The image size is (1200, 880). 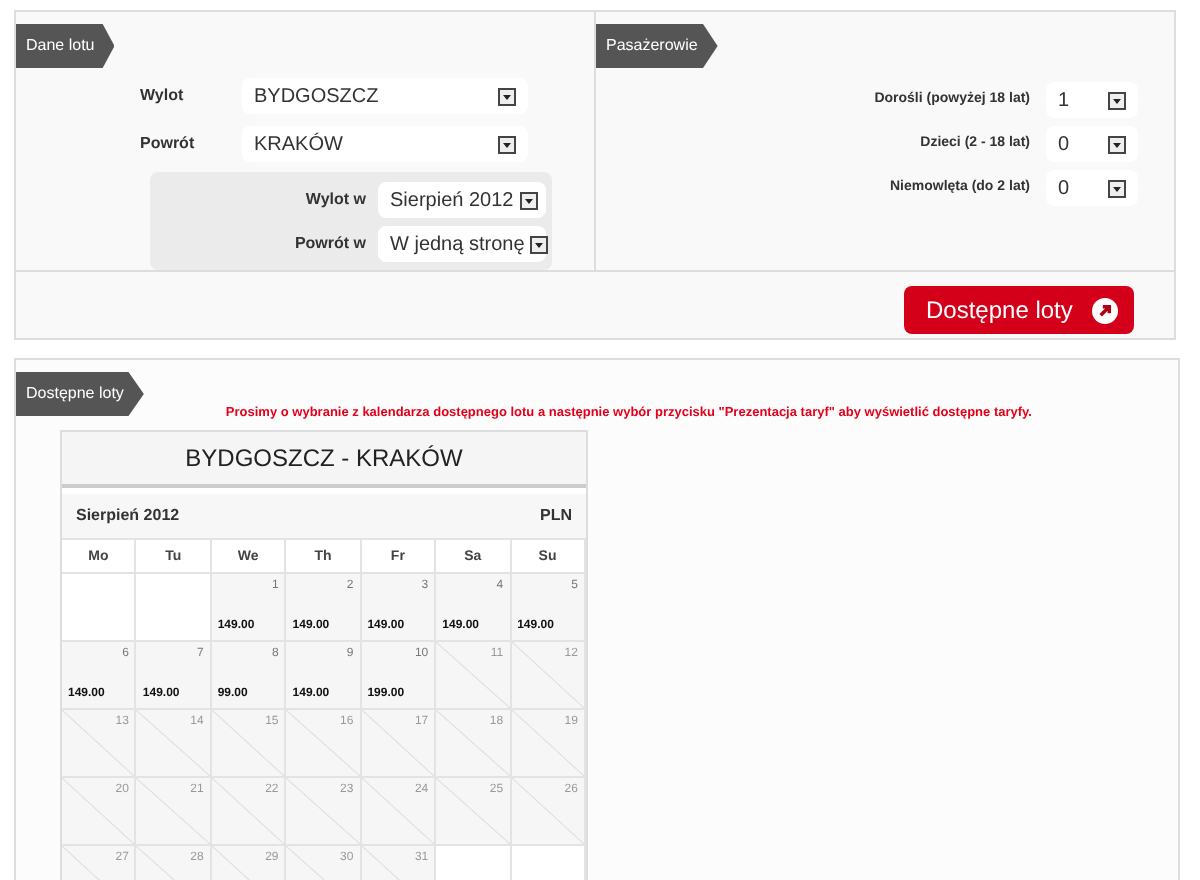 I want to click on field-label: Powrót w, so click(x=330, y=244).